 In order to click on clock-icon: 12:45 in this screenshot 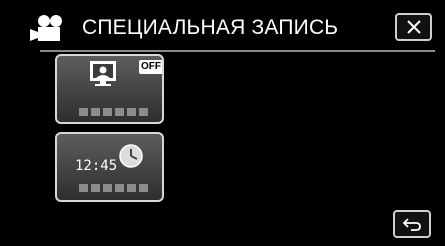, I will do `click(109, 159)`.